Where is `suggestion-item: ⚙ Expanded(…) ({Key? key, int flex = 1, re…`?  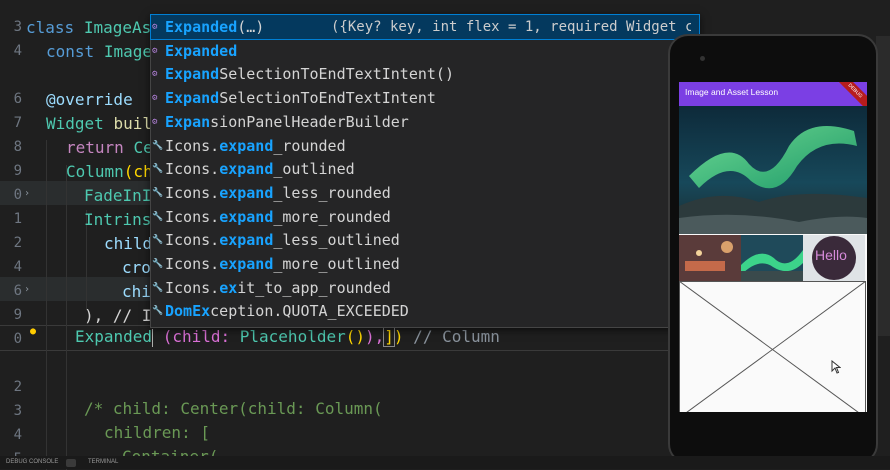 suggestion-item: ⚙ Expanded(…) ({Key? key, int flex = 1, re… is located at coordinates (425, 27).